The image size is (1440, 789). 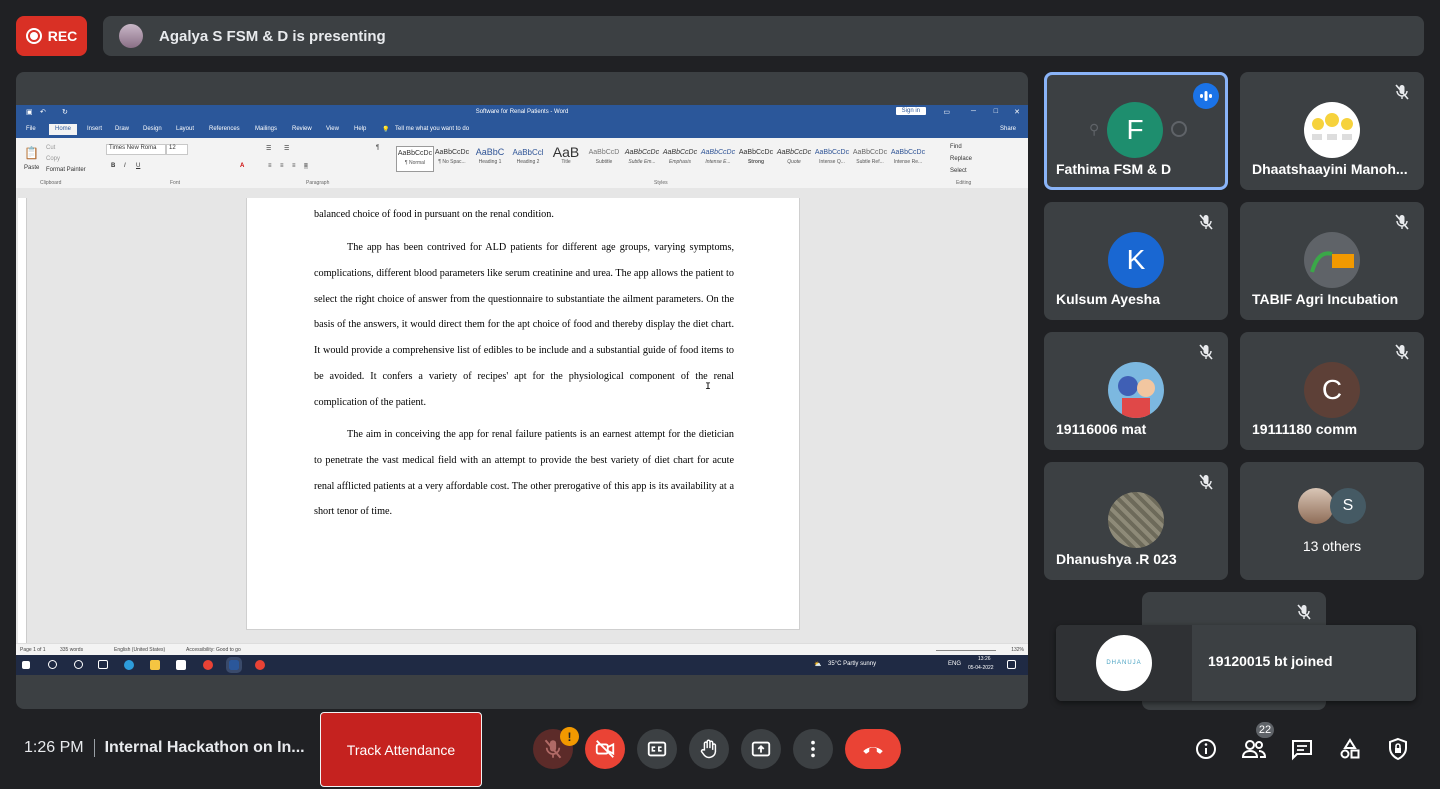 What do you see at coordinates (78, 664) in the screenshot?
I see `cortana-icon` at bounding box center [78, 664].